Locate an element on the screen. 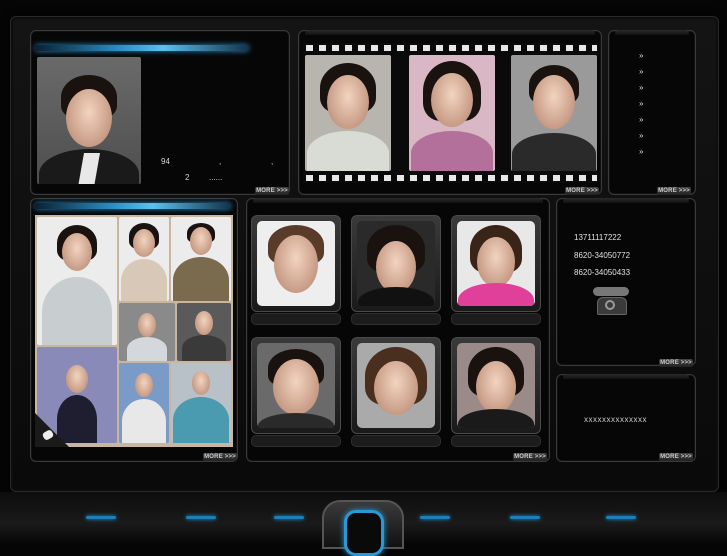 Image resolution: width=727 pixels, height=556 pixels. center-home-button is located at coordinates (363, 528).